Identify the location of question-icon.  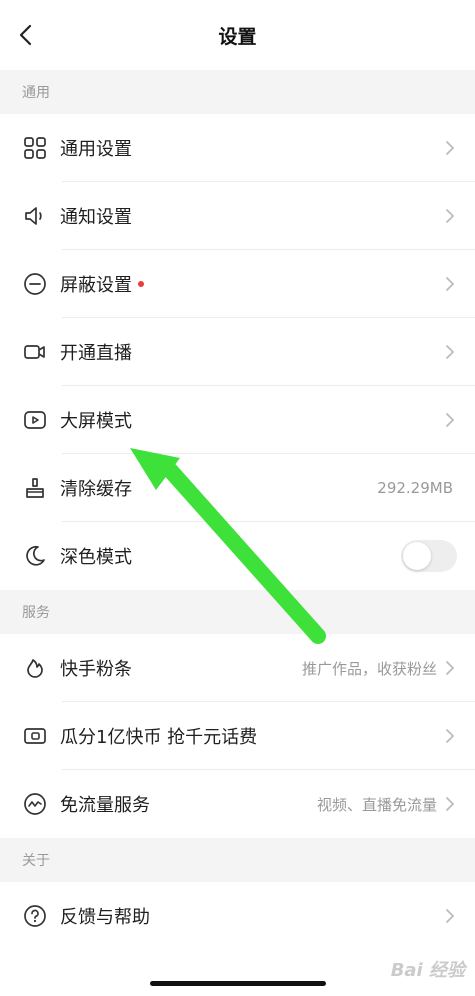
(35, 916).